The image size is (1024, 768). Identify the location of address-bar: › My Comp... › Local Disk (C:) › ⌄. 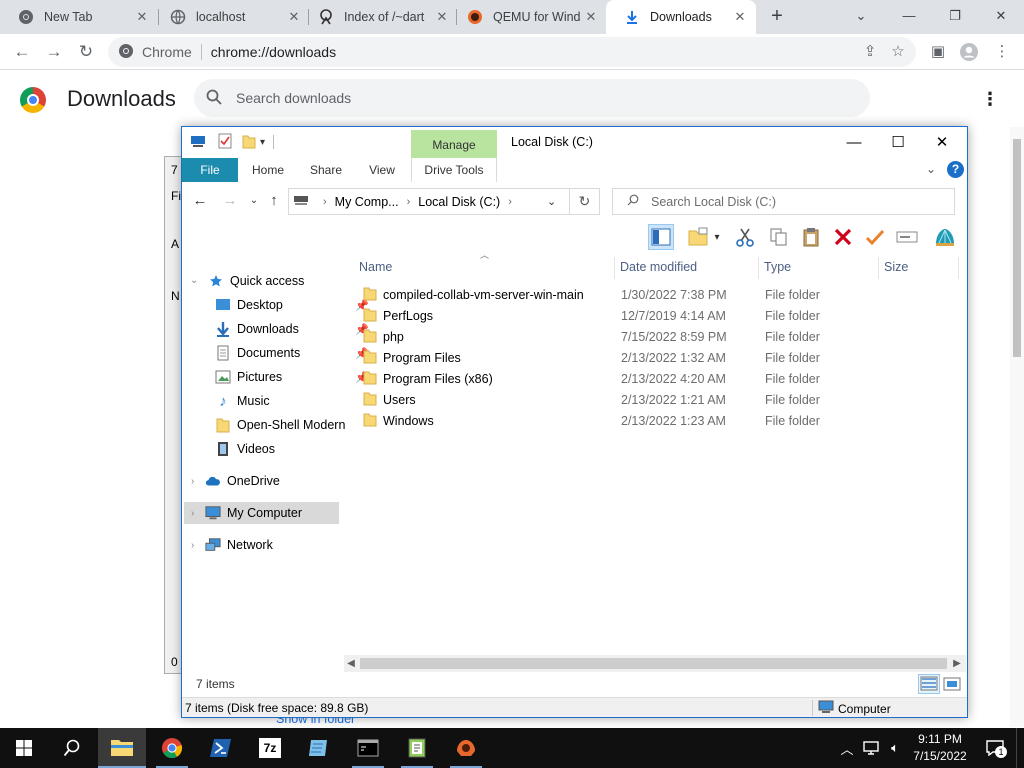
(429, 201).